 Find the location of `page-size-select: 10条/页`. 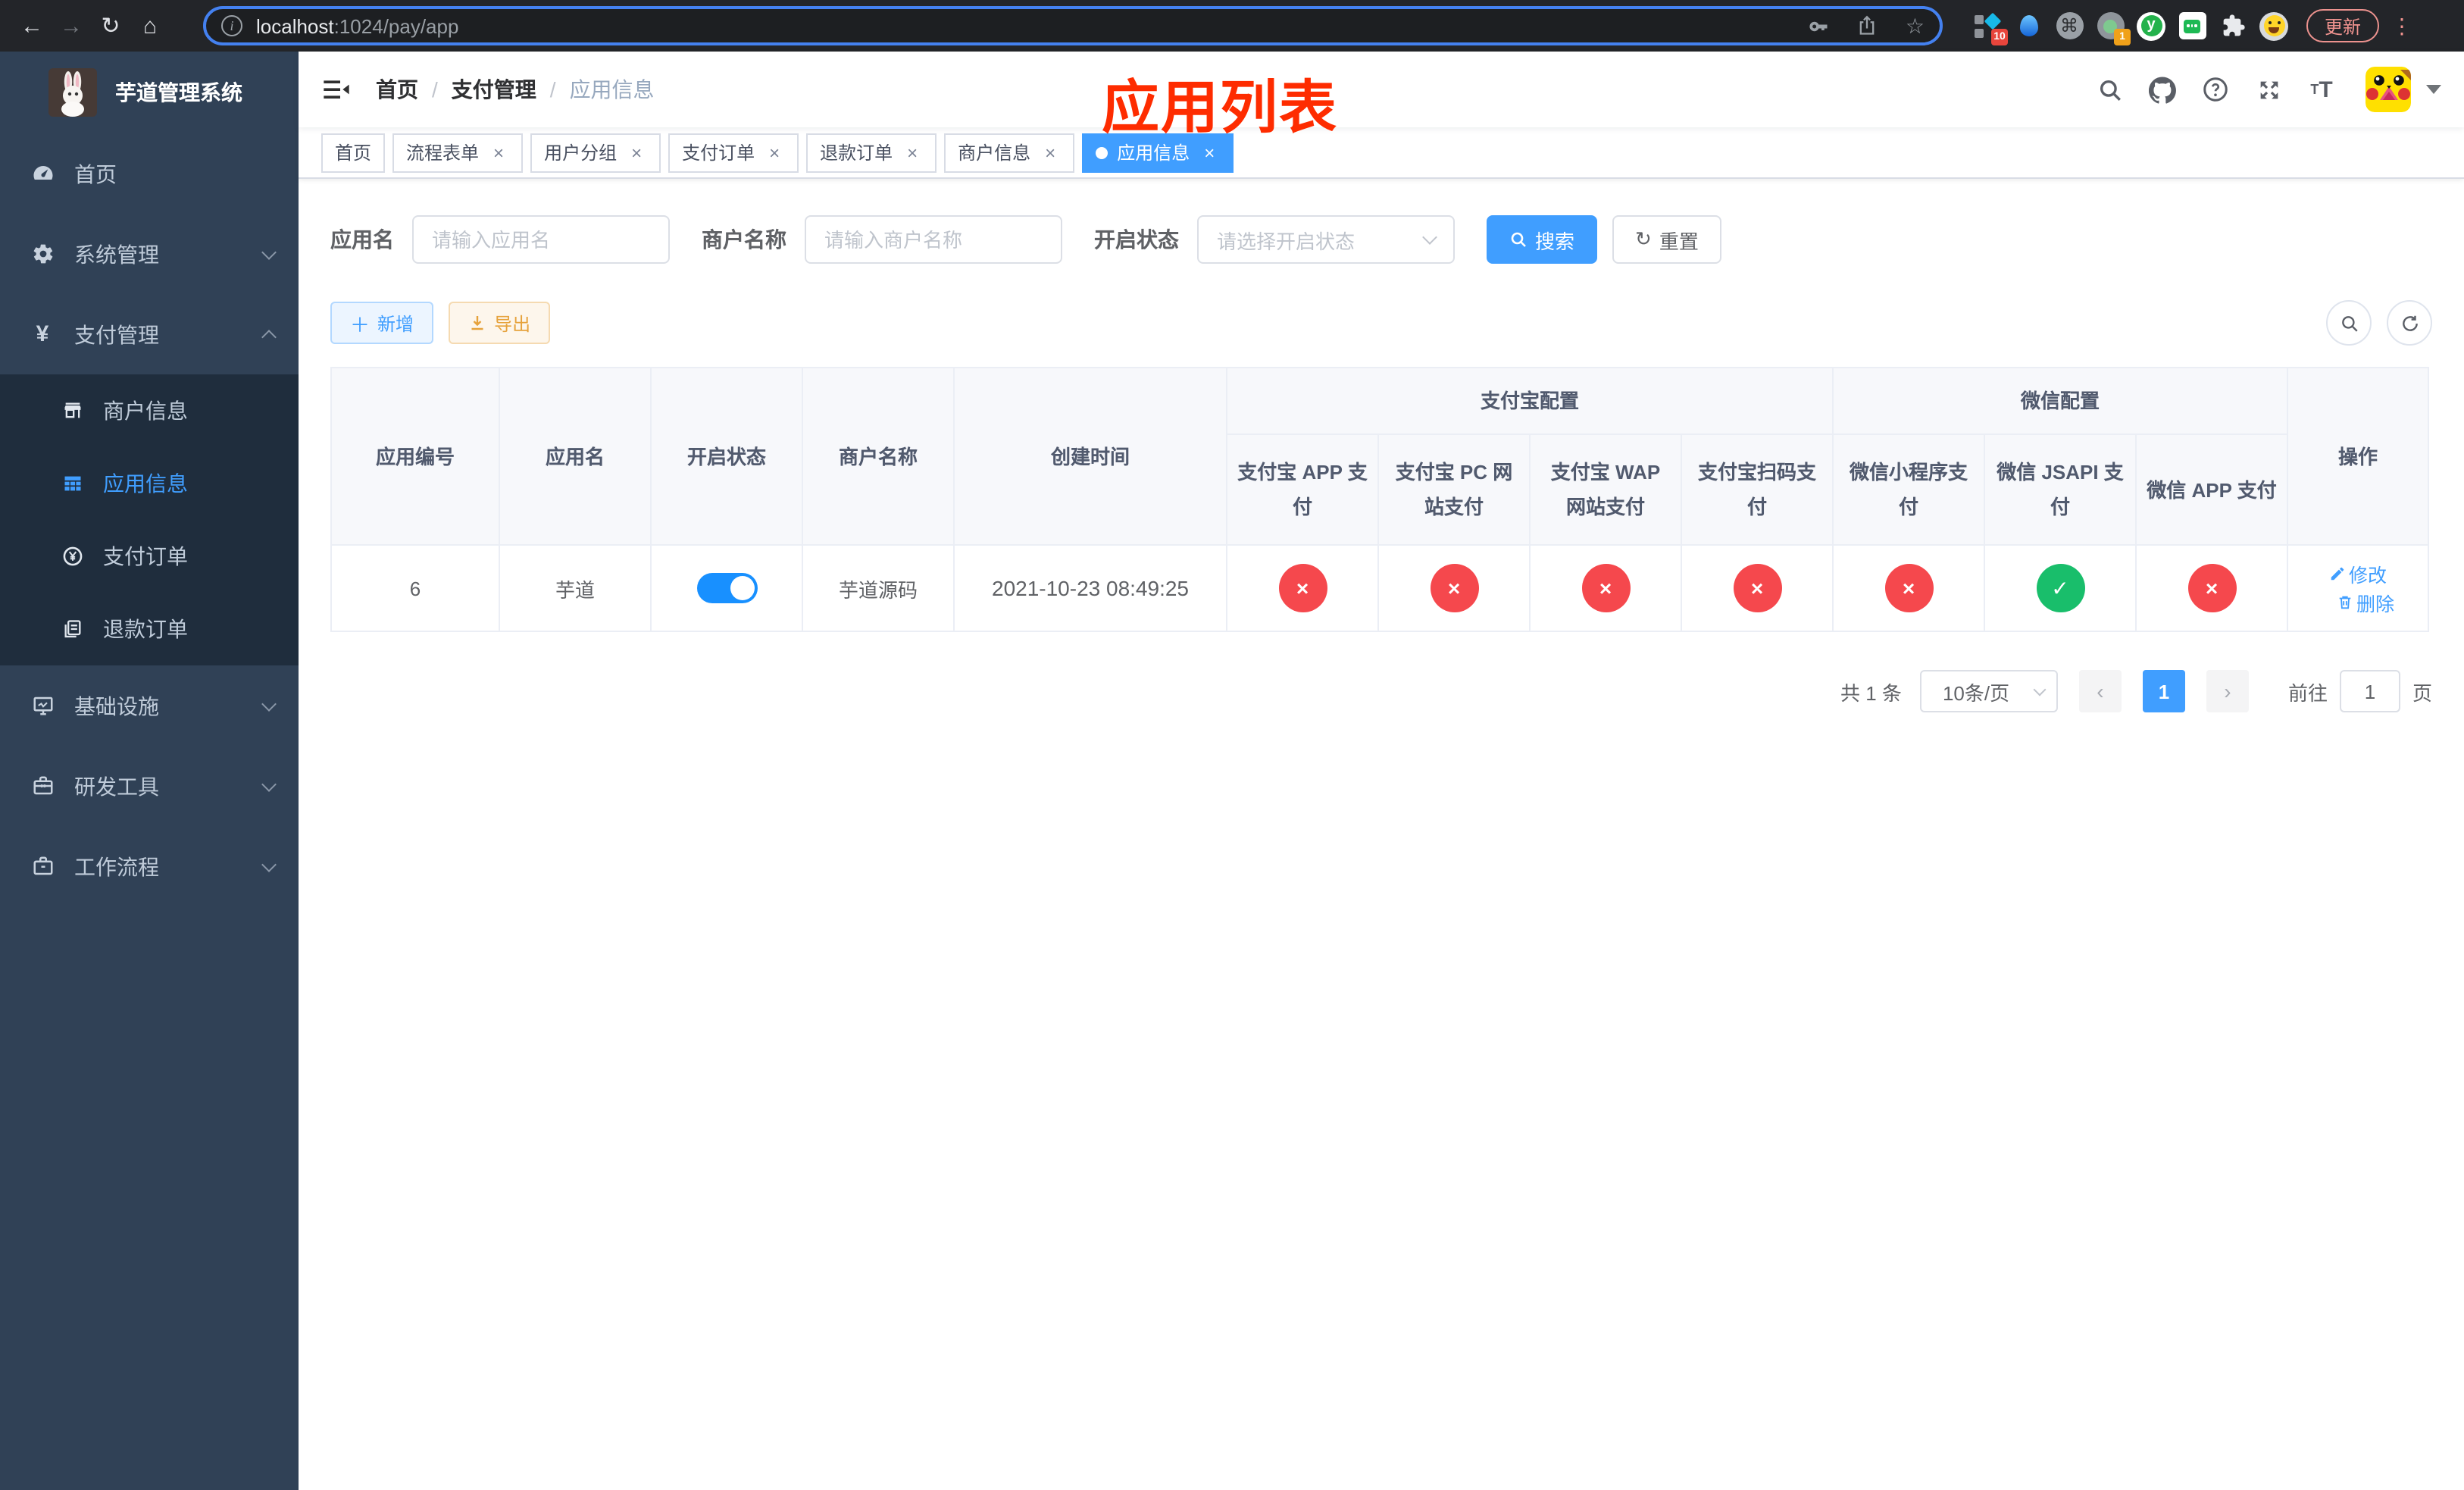

page-size-select: 10条/页 is located at coordinates (1988, 692).